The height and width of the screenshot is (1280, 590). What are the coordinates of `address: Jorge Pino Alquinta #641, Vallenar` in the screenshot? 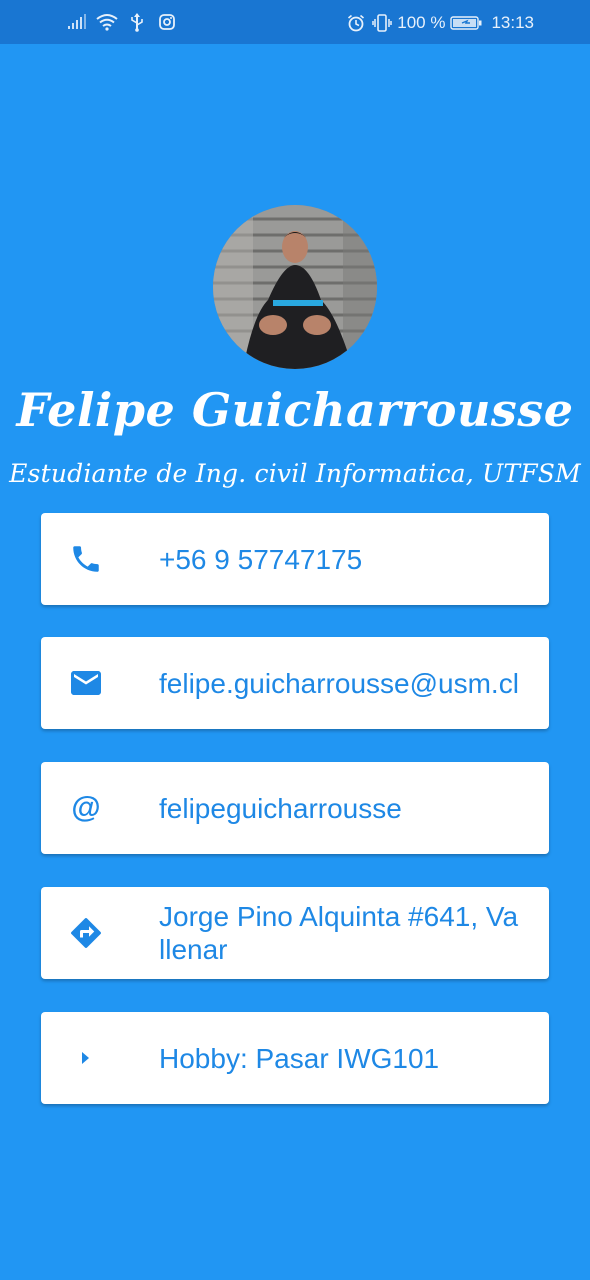 It's located at (339, 933).